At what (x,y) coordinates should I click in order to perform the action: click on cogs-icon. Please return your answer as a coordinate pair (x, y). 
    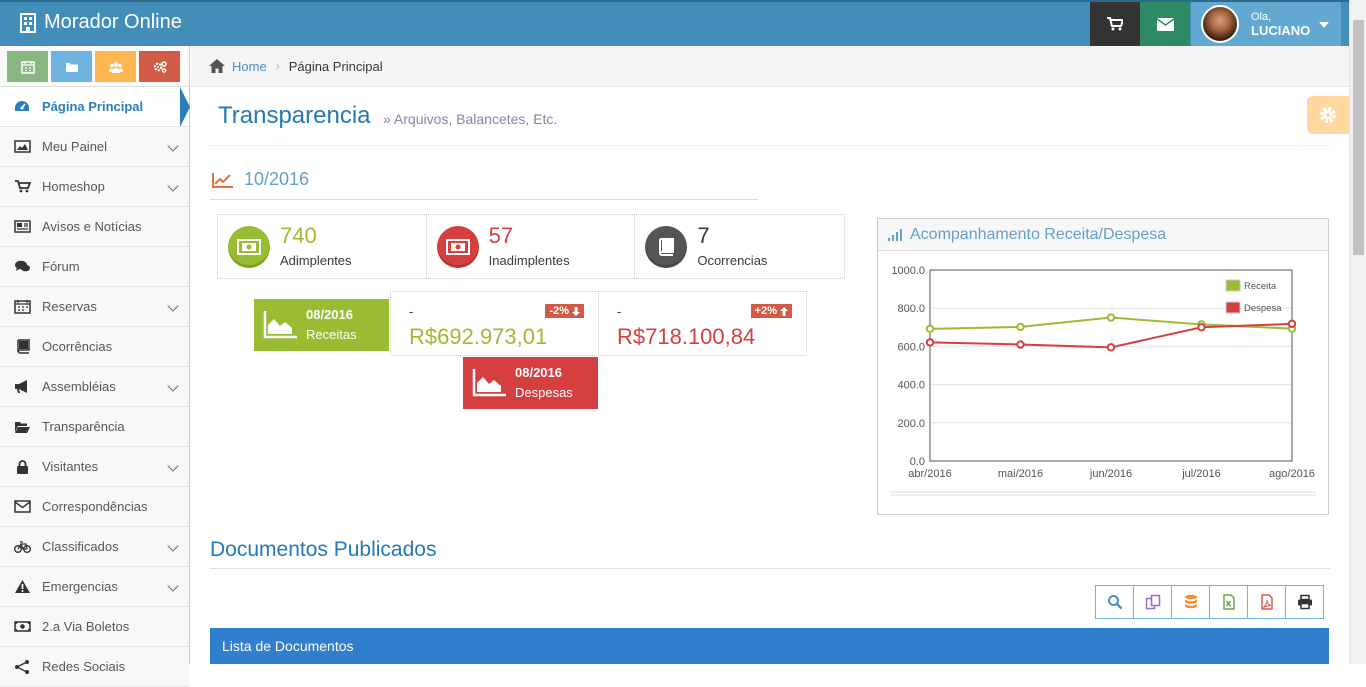
    Looking at the image, I should click on (160, 66).